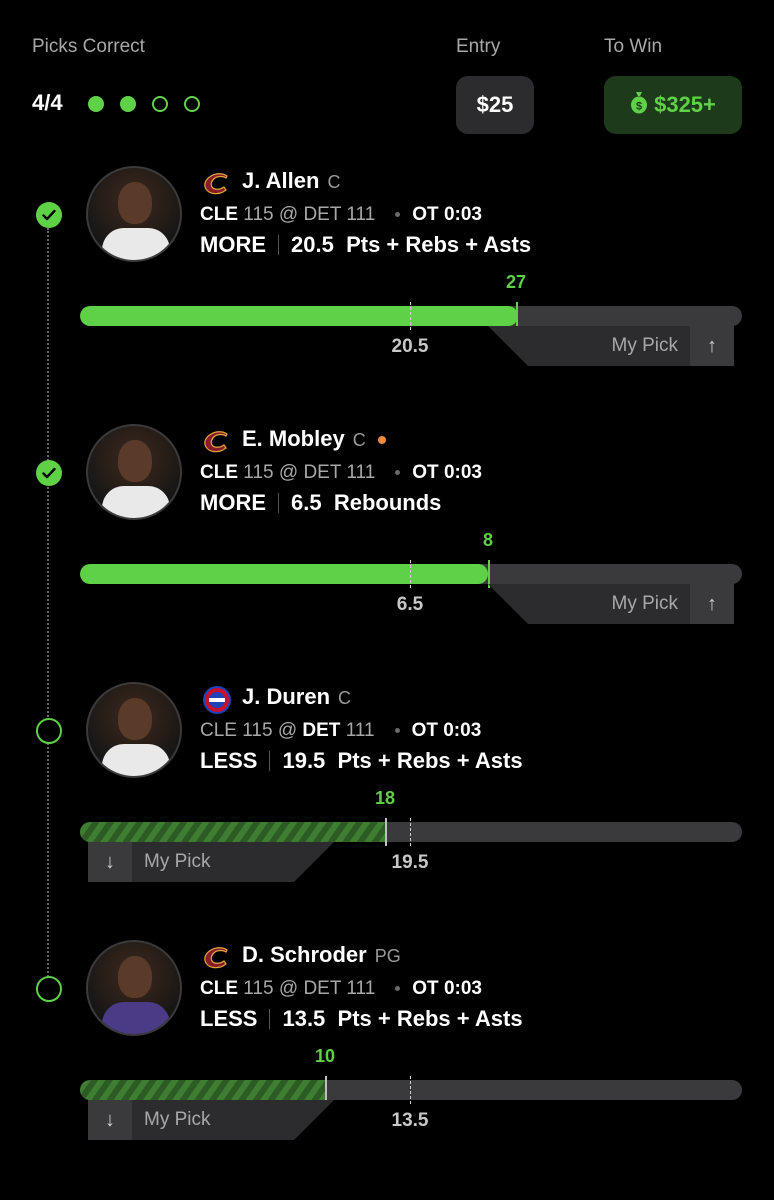 The width and height of the screenshot is (774, 1200). Describe the element at coordinates (488, 540) in the screenshot. I see `actual-value: 8` at that location.